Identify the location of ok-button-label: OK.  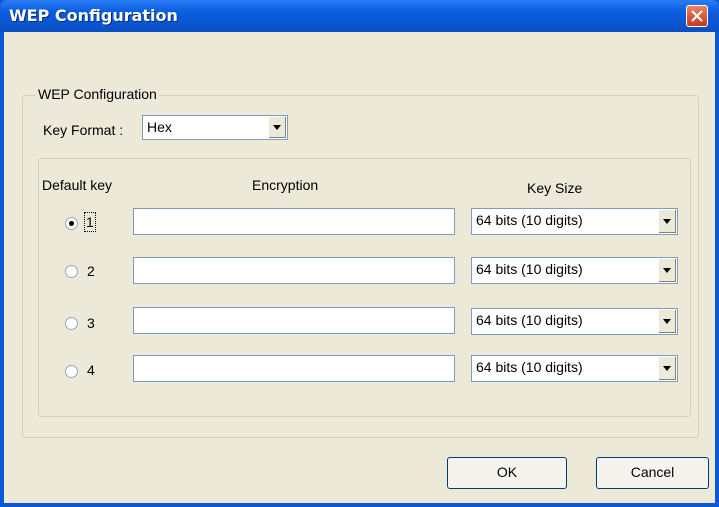
(507, 472).